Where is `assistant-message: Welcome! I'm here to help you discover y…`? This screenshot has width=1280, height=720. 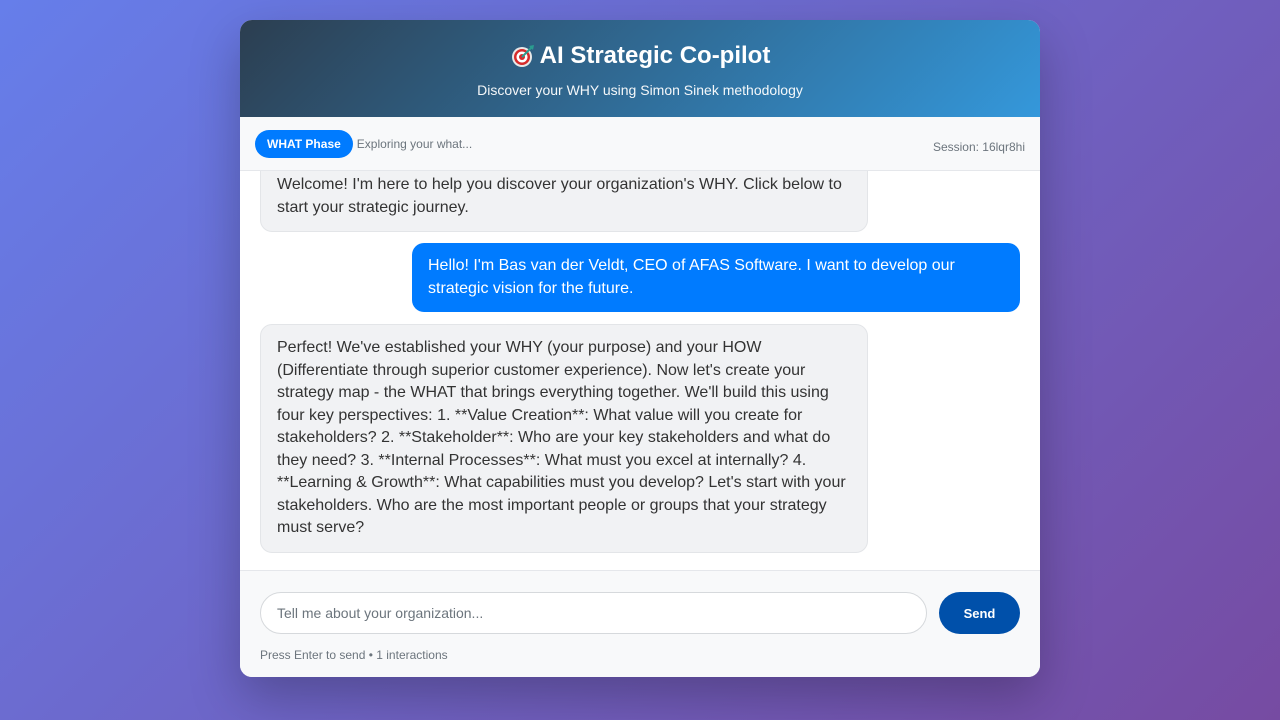
assistant-message: Welcome! I'm here to help you discover y… is located at coordinates (564, 201).